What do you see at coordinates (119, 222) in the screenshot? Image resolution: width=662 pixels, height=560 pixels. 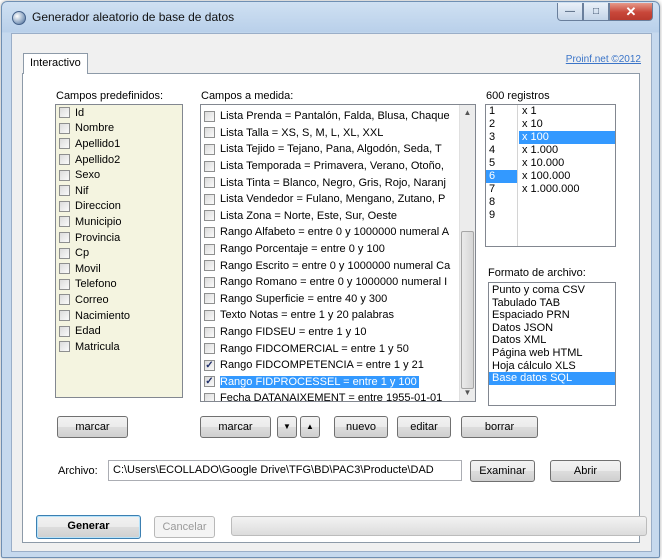 I see `predefined-field-item: Municipio` at bounding box center [119, 222].